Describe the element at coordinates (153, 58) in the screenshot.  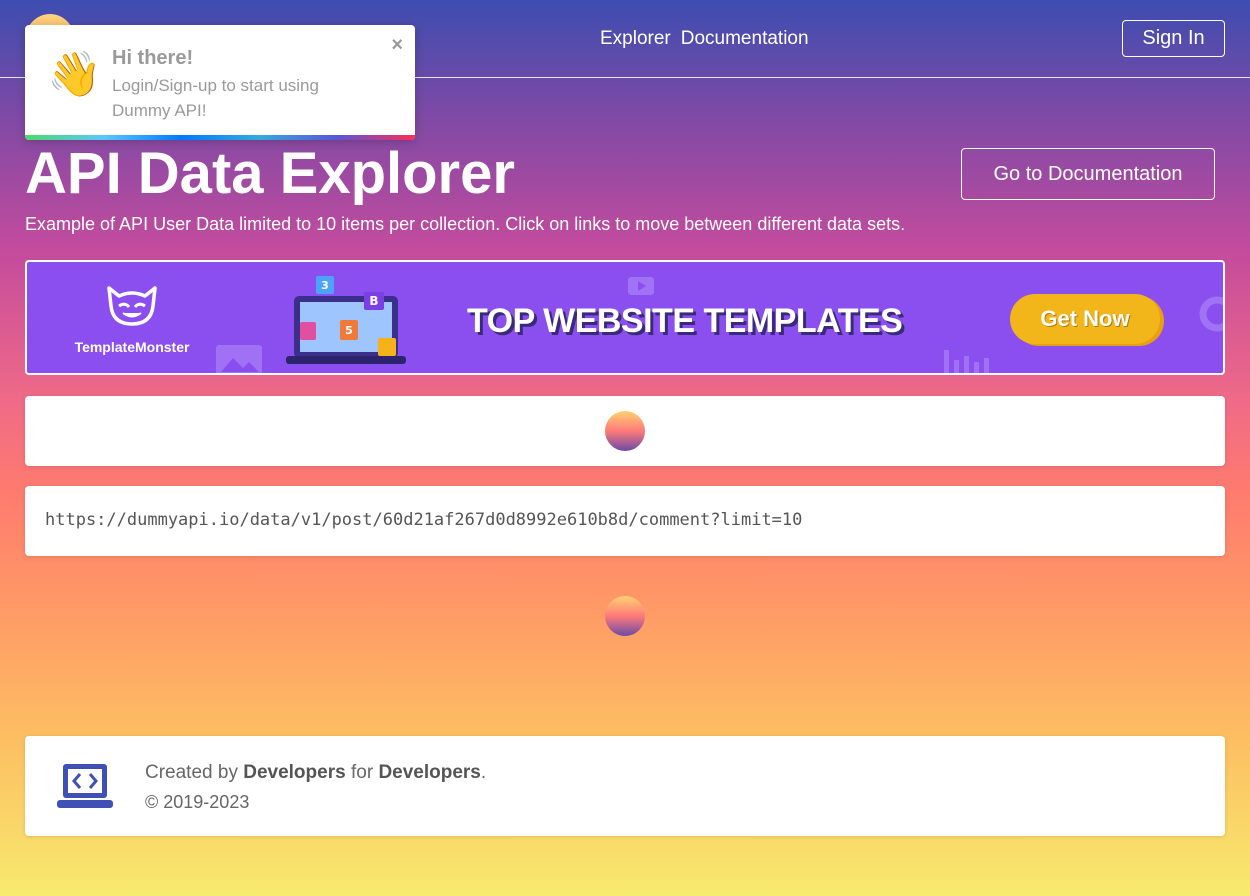
I see `toast-title: Hi there!` at that location.